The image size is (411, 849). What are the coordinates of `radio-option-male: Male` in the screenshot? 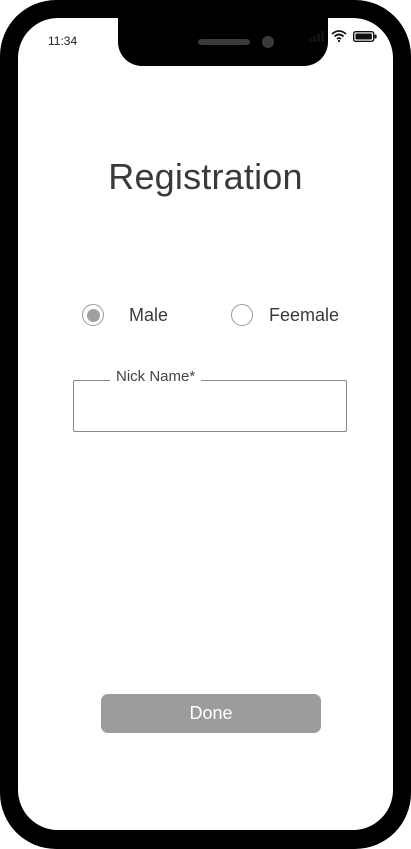 It's located at (125, 315).